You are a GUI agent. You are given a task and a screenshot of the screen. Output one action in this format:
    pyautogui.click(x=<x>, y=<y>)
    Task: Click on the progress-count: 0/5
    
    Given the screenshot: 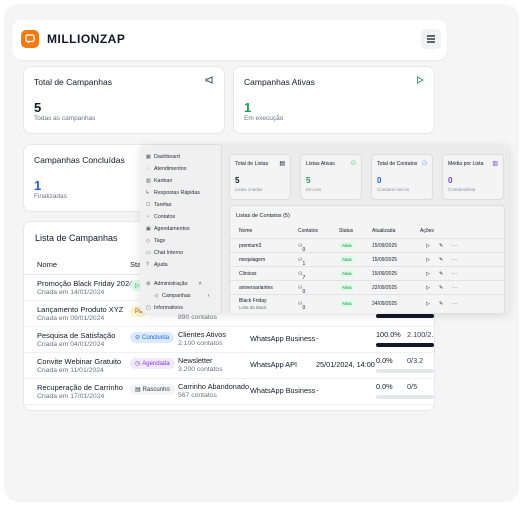 What is the action you would take?
    pyautogui.click(x=412, y=386)
    